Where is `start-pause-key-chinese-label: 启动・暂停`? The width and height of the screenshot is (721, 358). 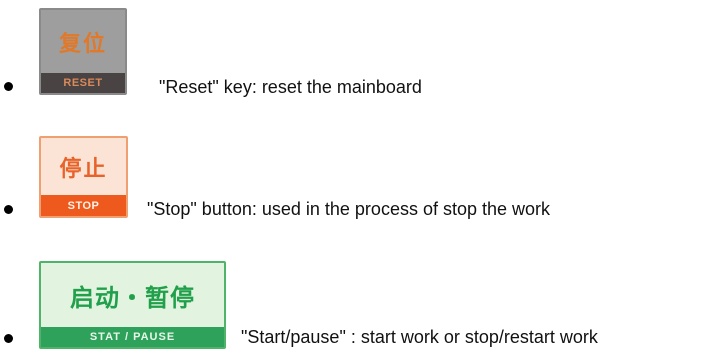 start-pause-key-chinese-label: 启动・暂停 is located at coordinates (132, 297).